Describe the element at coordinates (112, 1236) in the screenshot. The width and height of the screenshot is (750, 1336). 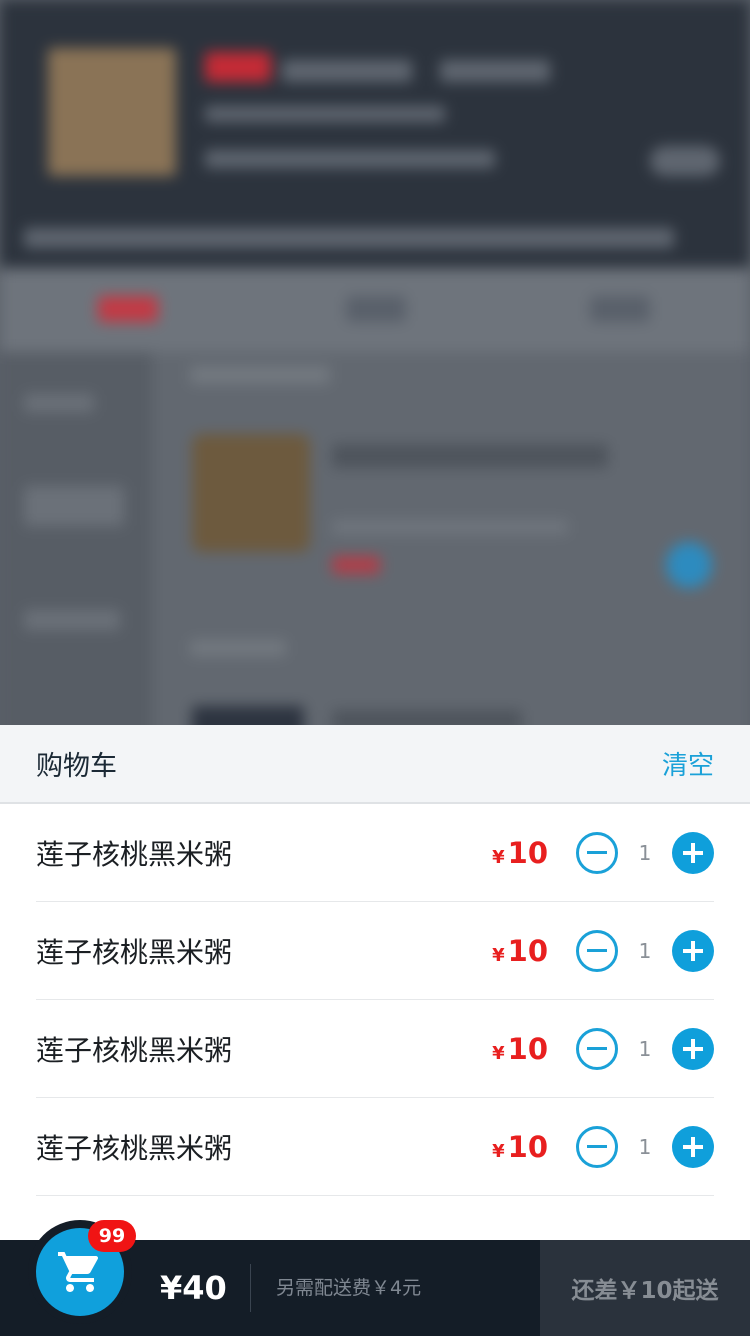
I see `cart-count-badge: 99` at that location.